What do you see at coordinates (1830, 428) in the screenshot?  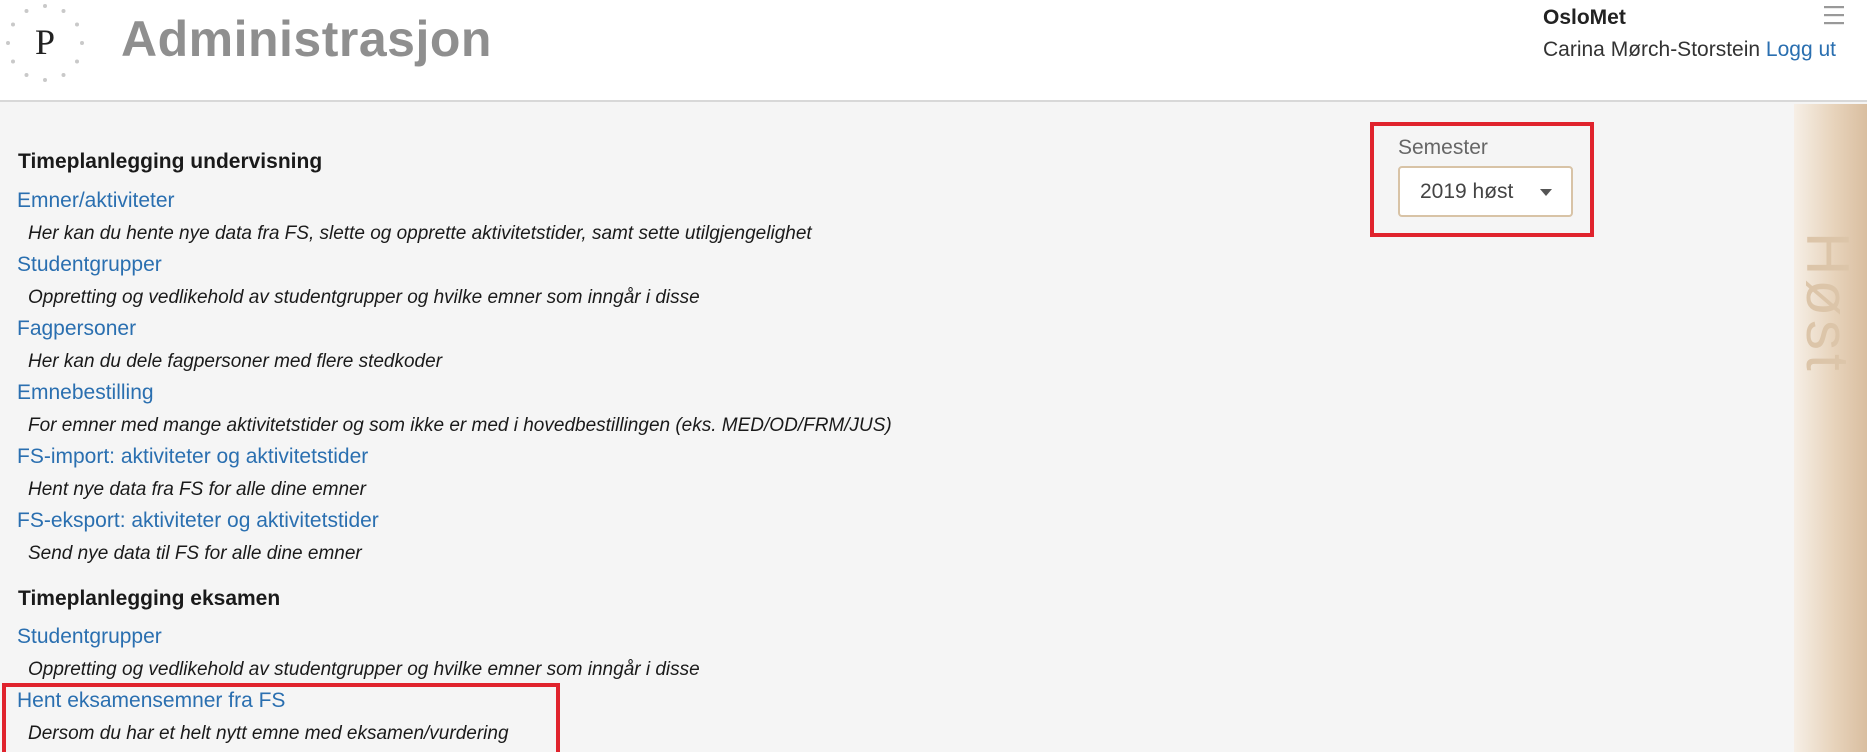 I see `season-side-banner` at bounding box center [1830, 428].